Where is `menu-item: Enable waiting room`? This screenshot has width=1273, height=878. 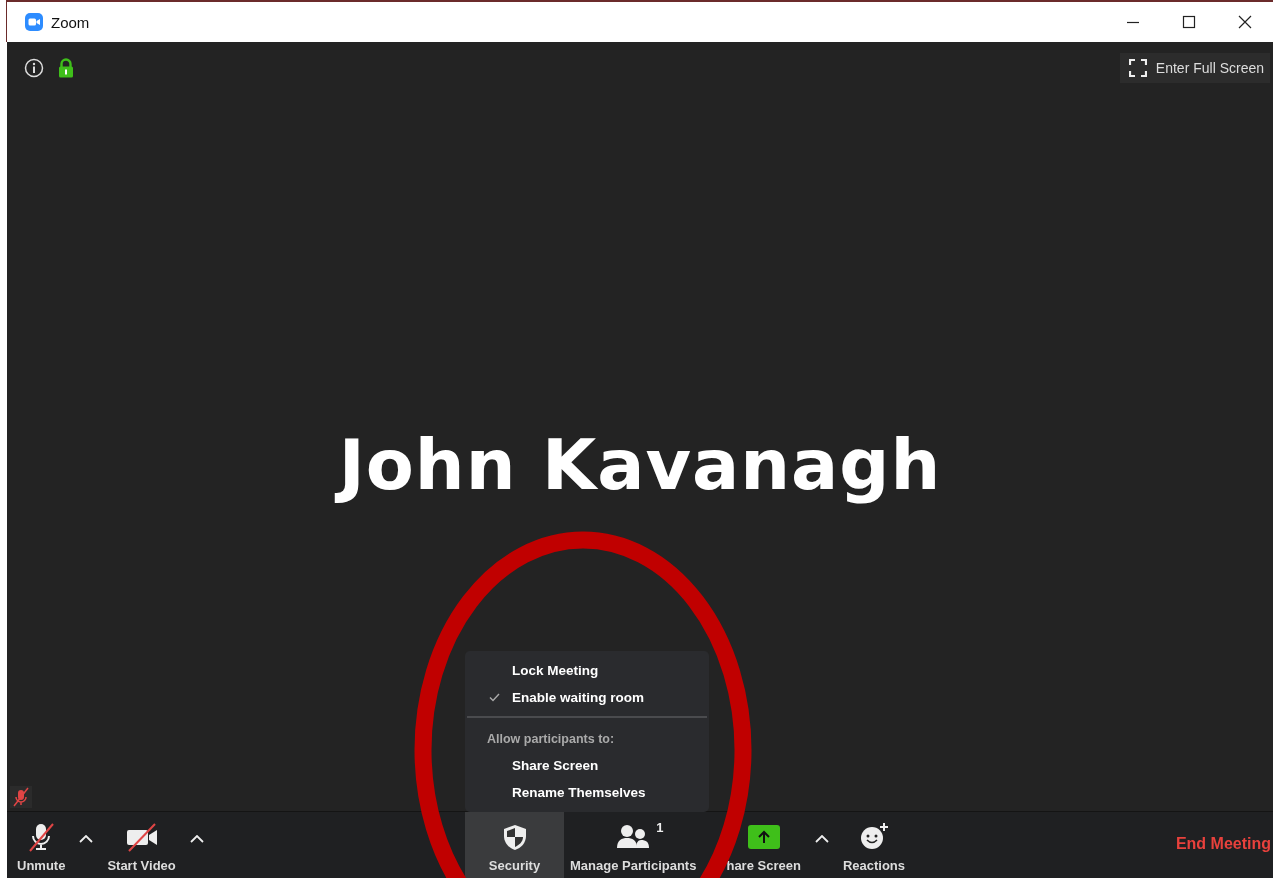 menu-item: Enable waiting room is located at coordinates (587, 697).